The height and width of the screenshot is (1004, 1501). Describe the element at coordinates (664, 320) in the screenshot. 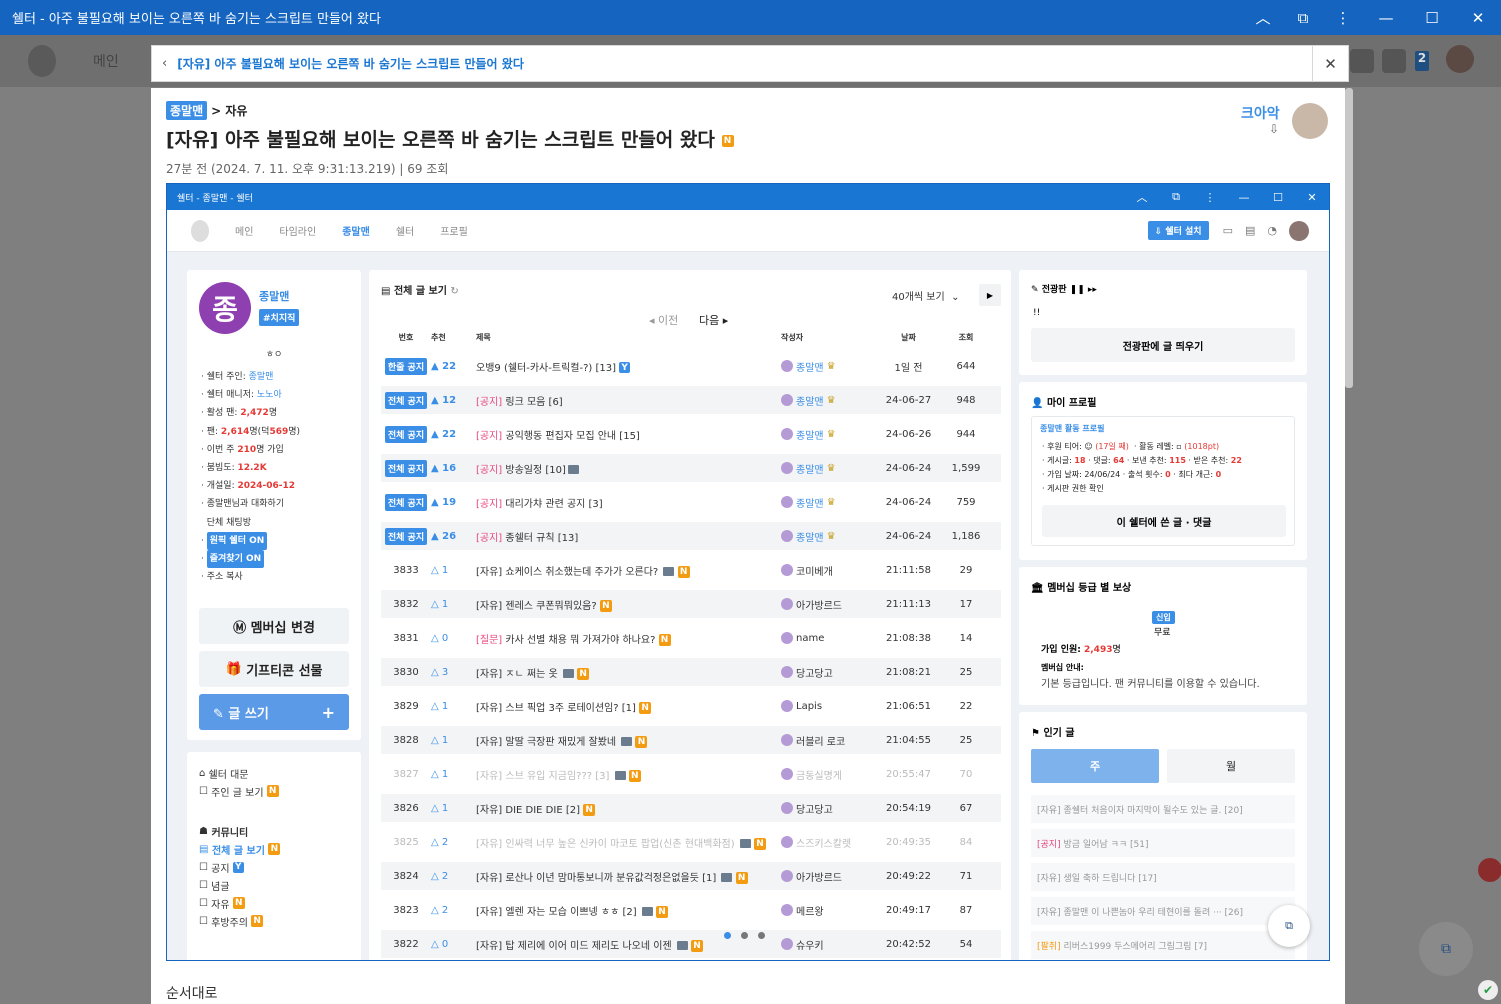

I see `prev-link: ◂ 이전` at that location.